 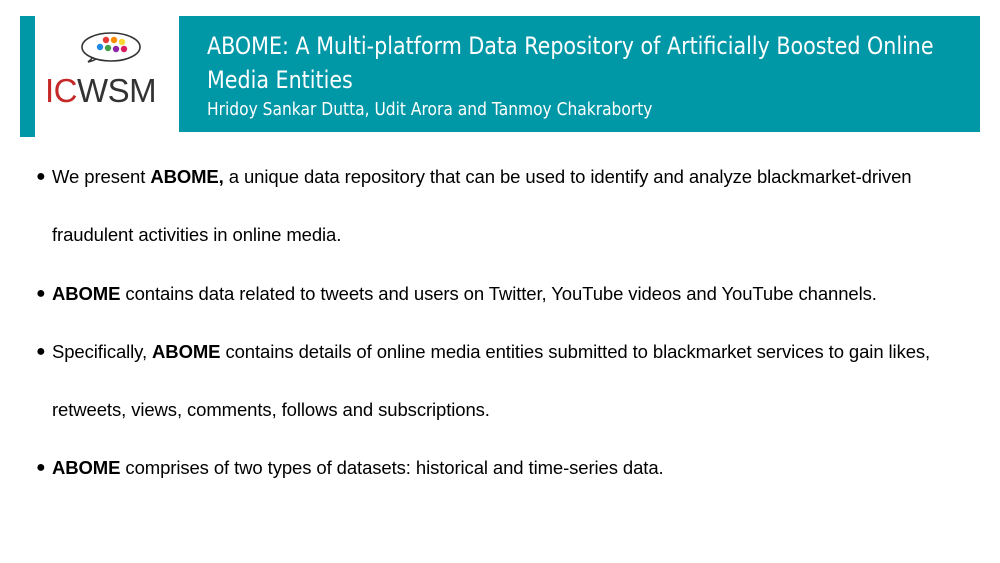 What do you see at coordinates (117, 90) in the screenshot?
I see `logo-text-wsm: WSM` at bounding box center [117, 90].